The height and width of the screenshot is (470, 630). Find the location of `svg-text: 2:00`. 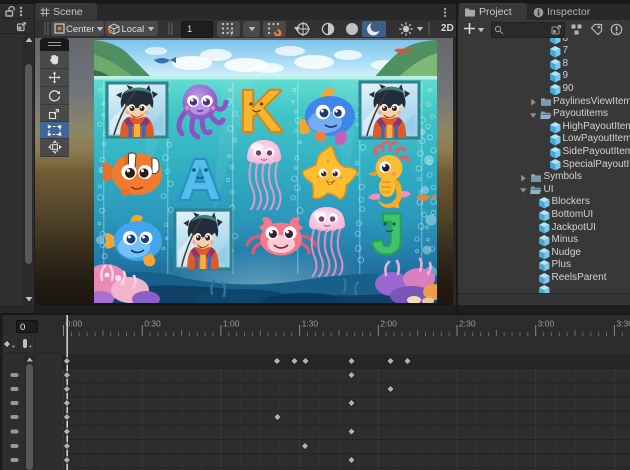

svg-text: 2:00 is located at coordinates (388, 324).